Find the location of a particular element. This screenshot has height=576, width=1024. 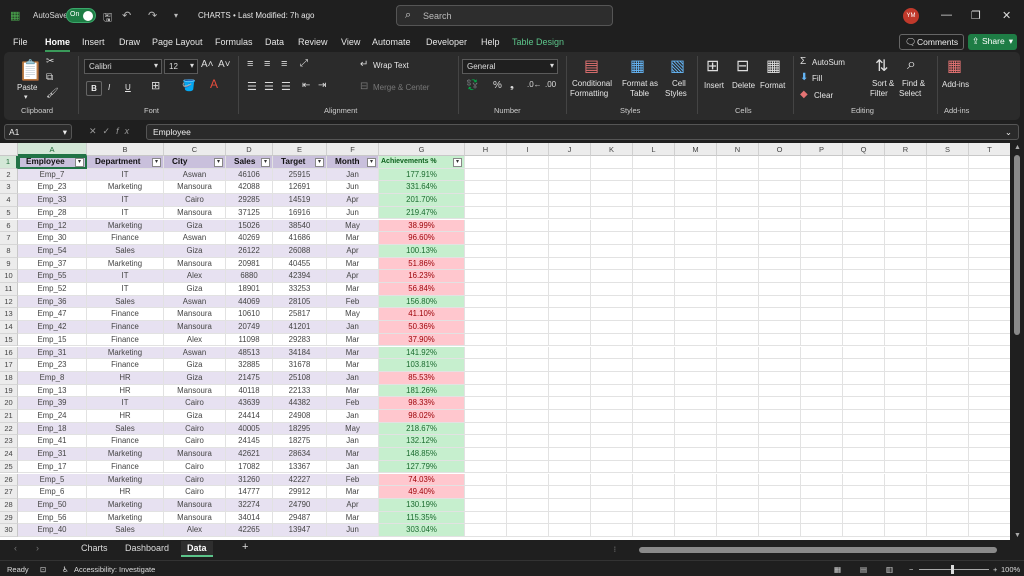

insert-cells-icon: ⊞ is located at coordinates (712, 66).